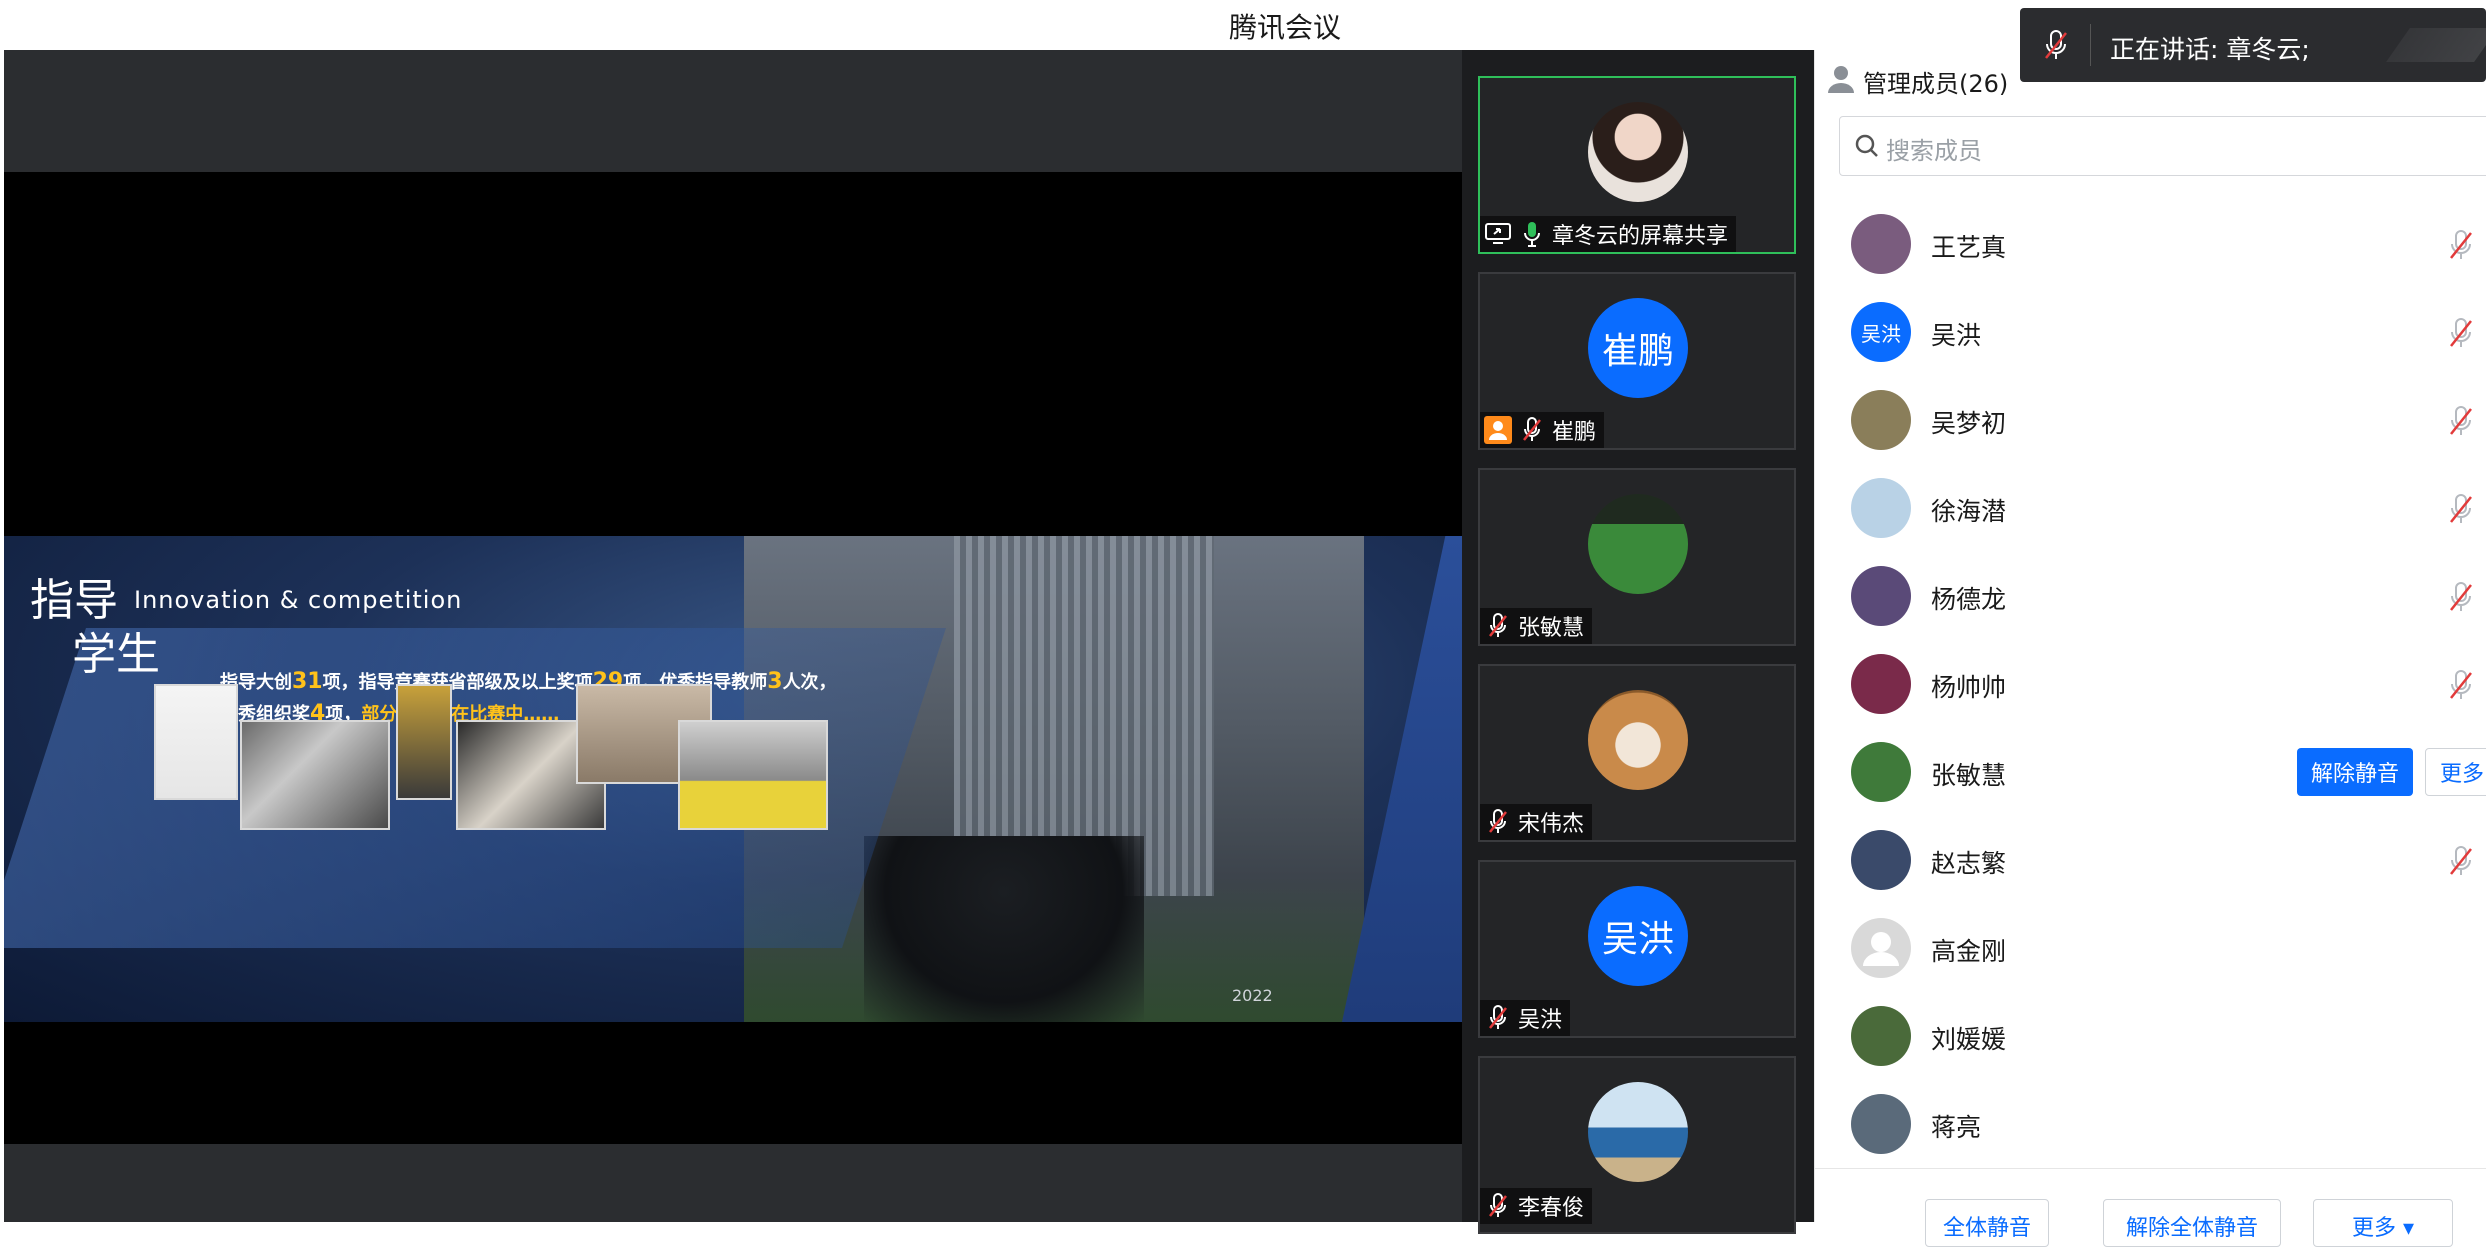 This screenshot has height=1247, width=2486. Describe the element at coordinates (1532, 234) in the screenshot. I see `microphone-icon` at that location.